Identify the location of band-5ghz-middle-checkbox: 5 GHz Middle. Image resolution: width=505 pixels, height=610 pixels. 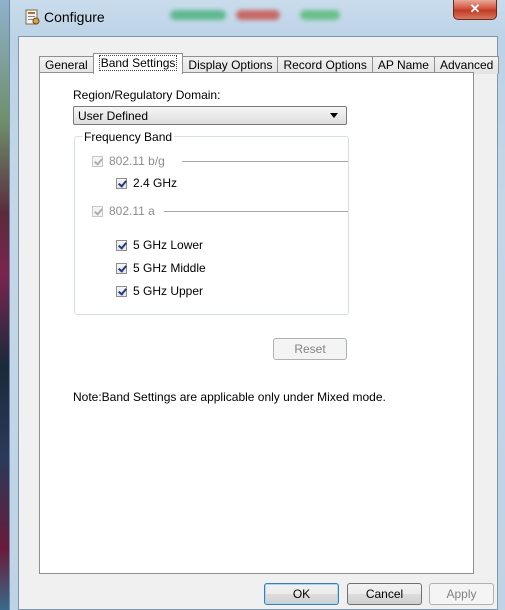
(161, 268).